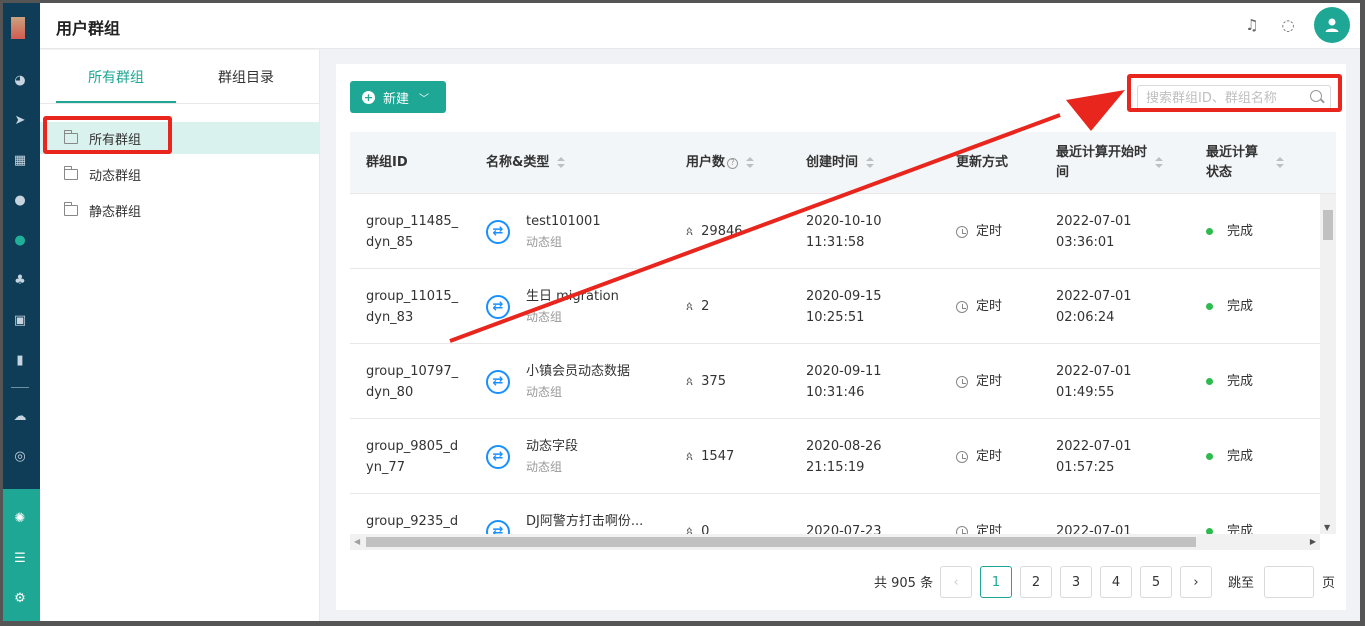  I want to click on horizontal-scrollbar: ◀ ▶, so click(835, 542).